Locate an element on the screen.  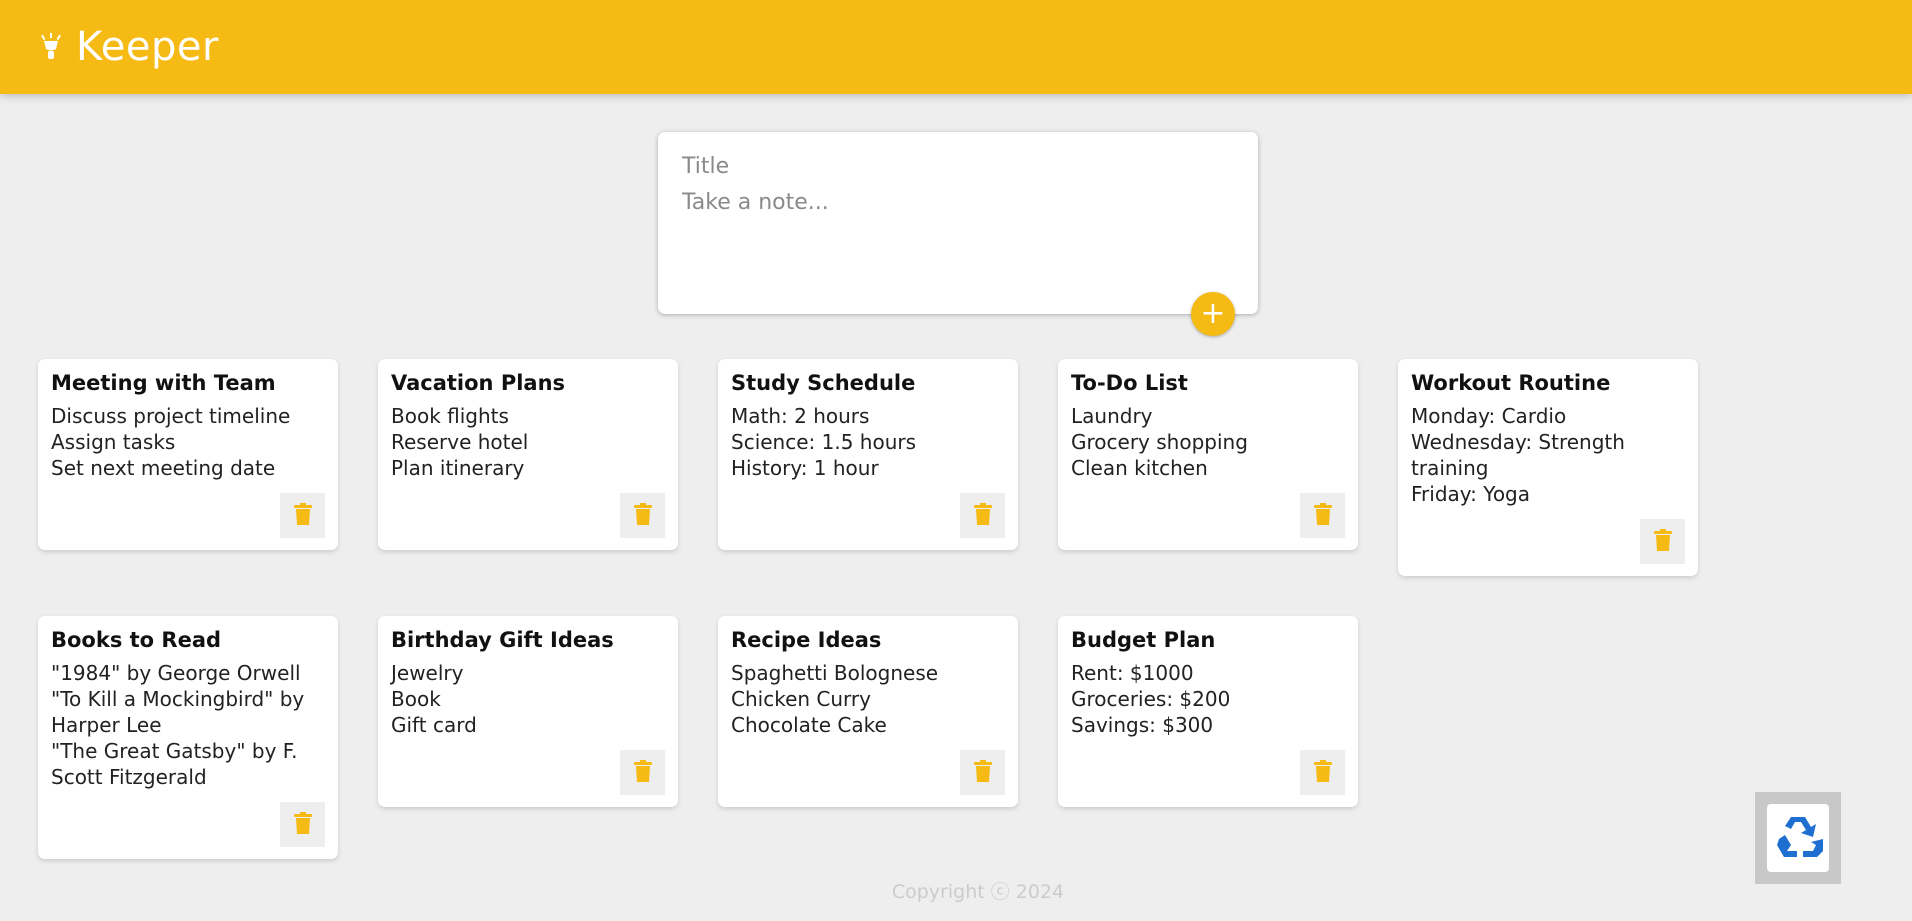
footer: Copyright ⓒ 2024 is located at coordinates (956, 890).